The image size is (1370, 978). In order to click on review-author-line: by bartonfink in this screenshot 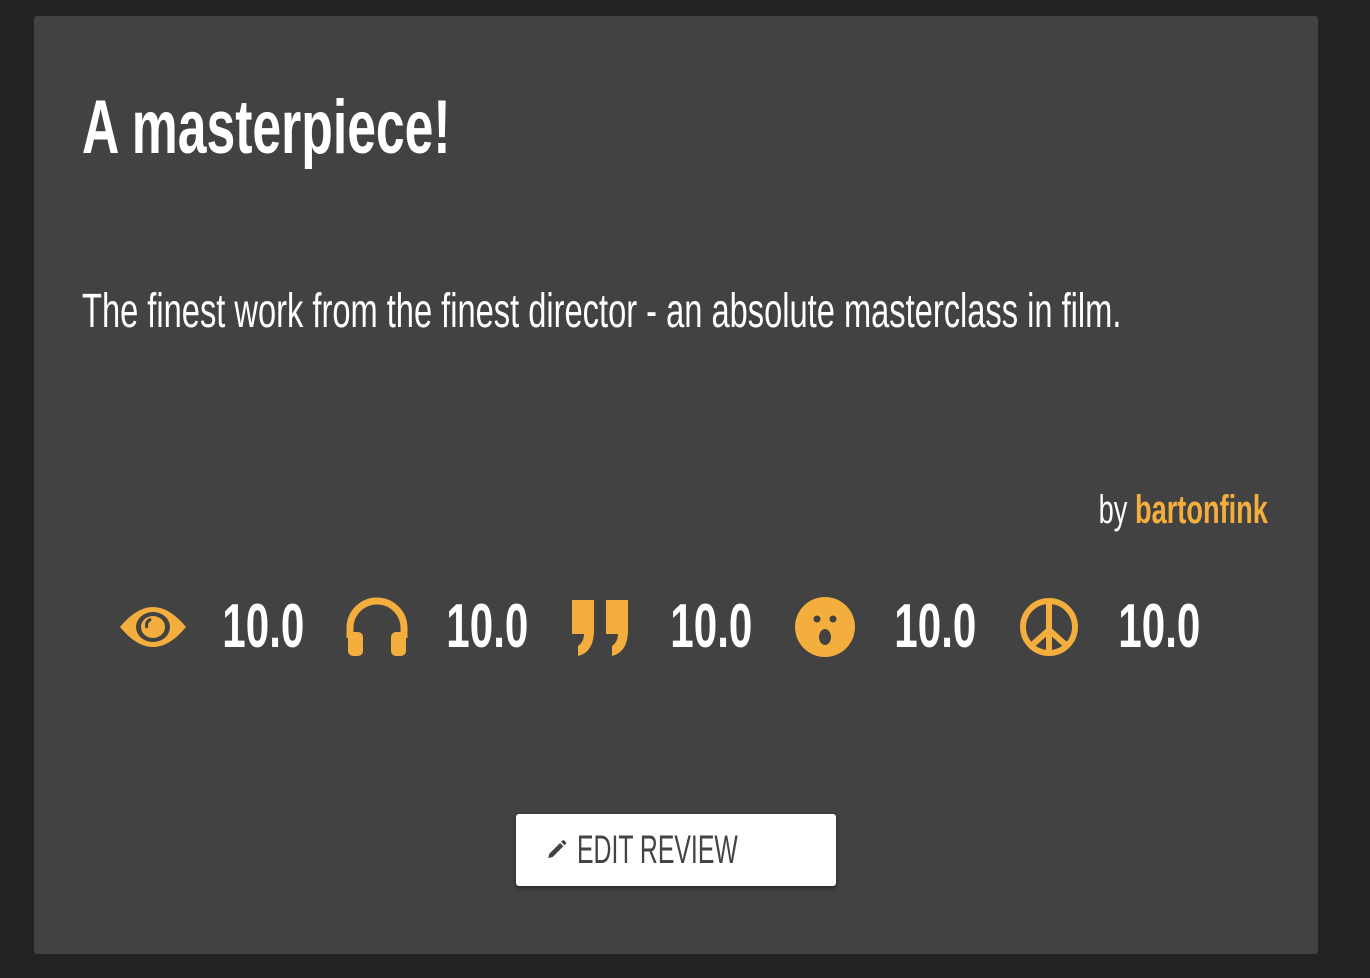, I will do `click(1143, 510)`.